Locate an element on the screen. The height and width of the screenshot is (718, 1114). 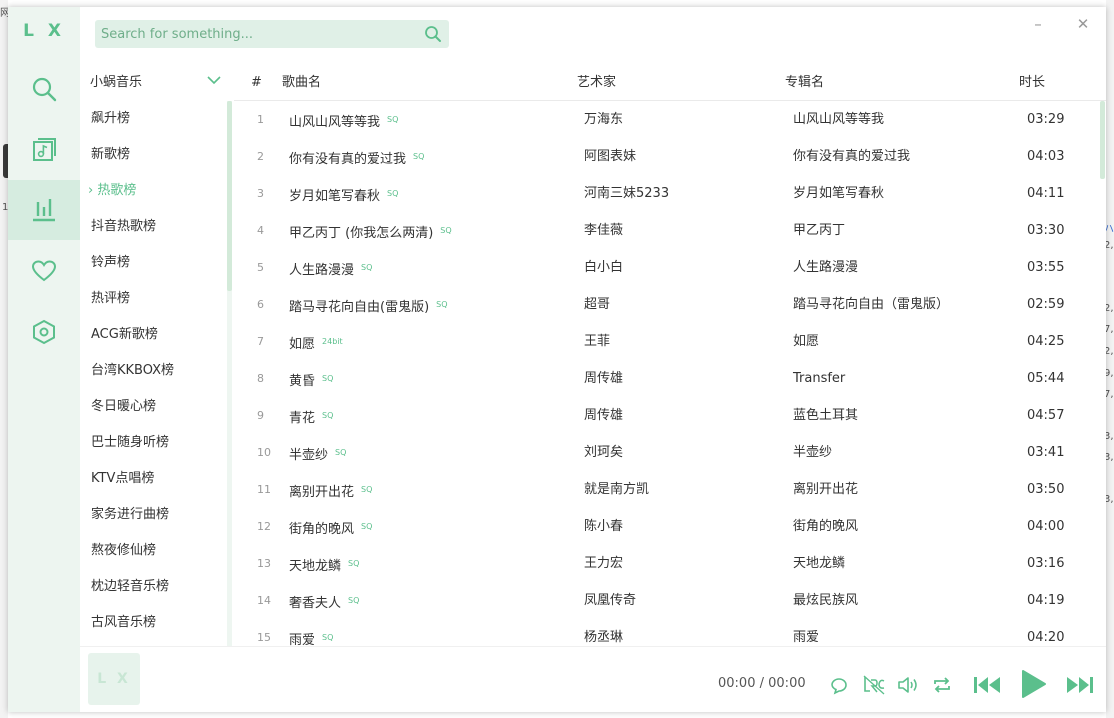
chart-list-item: 家务进行曲榜 is located at coordinates (130, 515).